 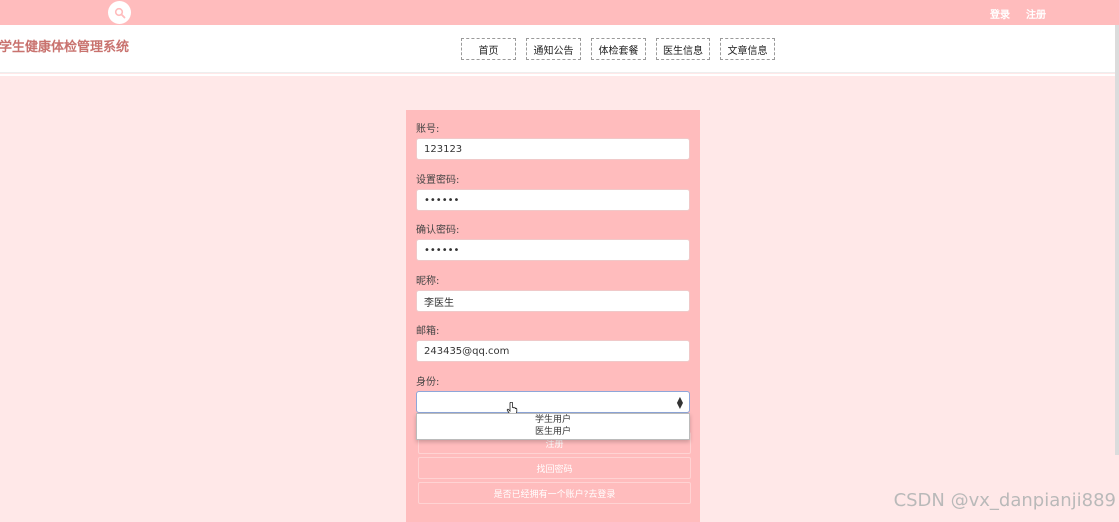 What do you see at coordinates (554, 468) in the screenshot?
I see `forgot-password-button: 找回密码` at bounding box center [554, 468].